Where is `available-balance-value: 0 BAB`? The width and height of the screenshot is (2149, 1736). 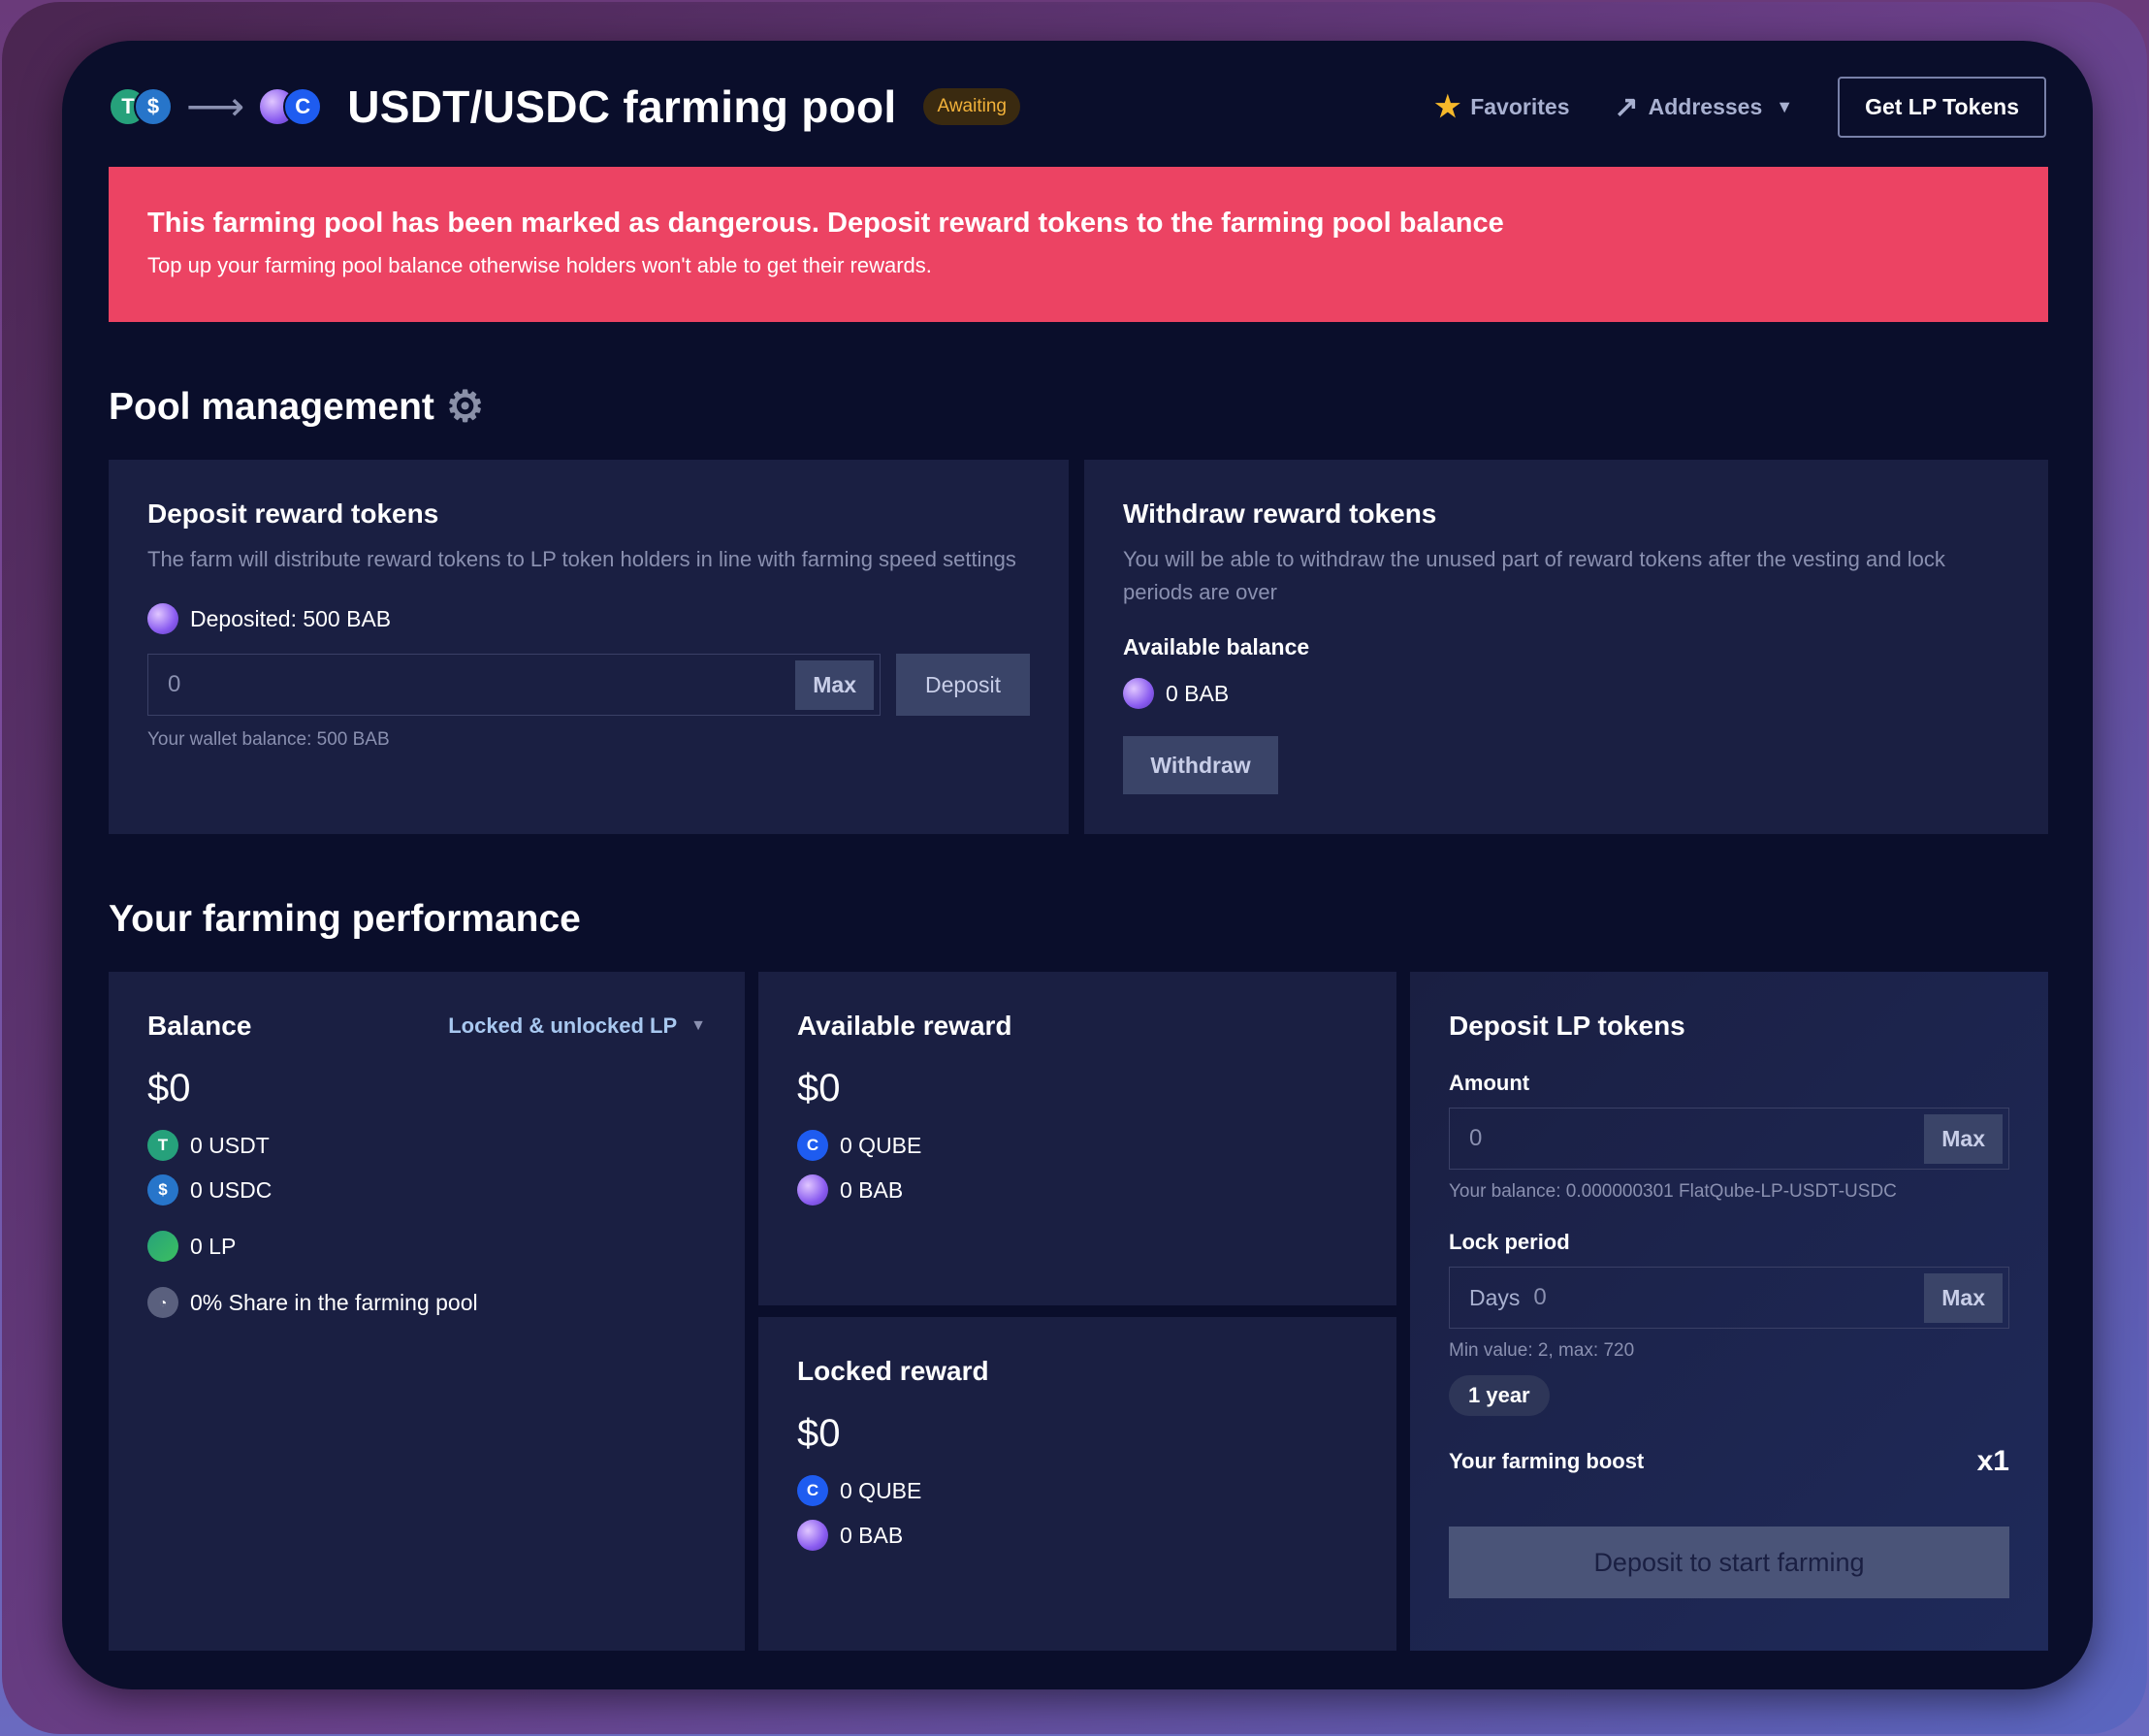
available-balance-value: 0 BAB is located at coordinates (1198, 693).